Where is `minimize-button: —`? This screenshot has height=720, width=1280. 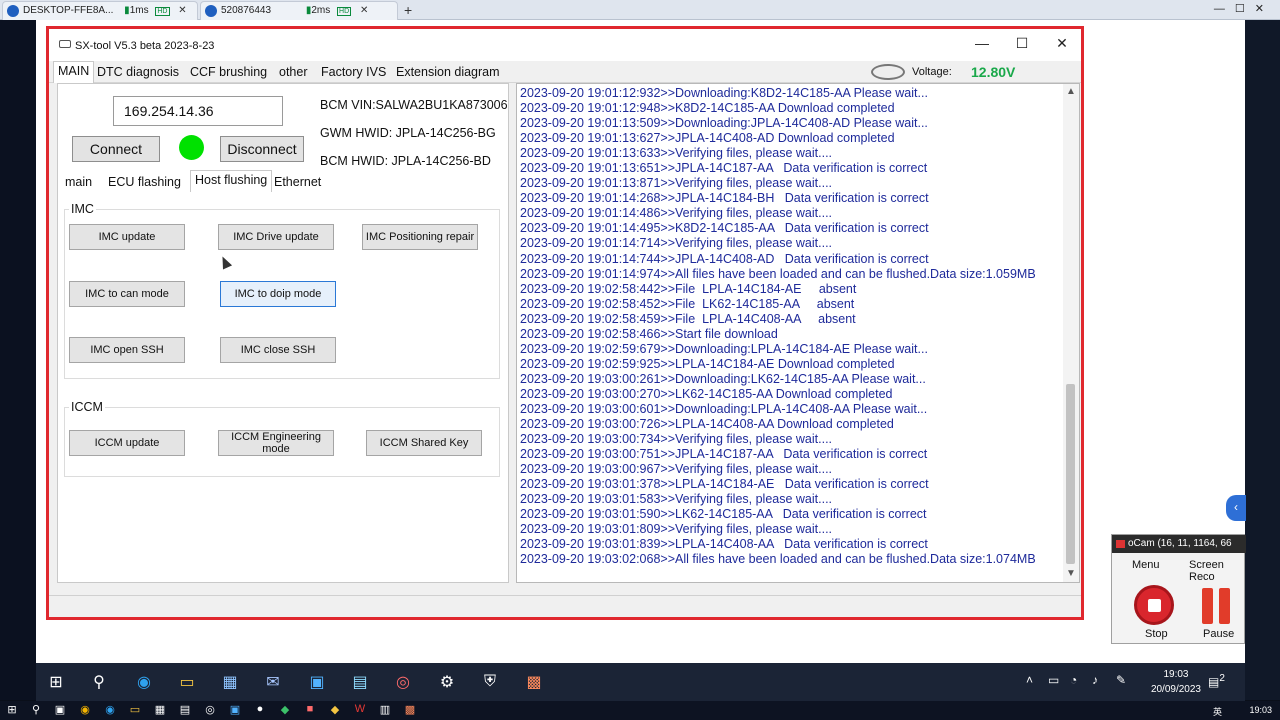 minimize-button: — is located at coordinates (982, 45).